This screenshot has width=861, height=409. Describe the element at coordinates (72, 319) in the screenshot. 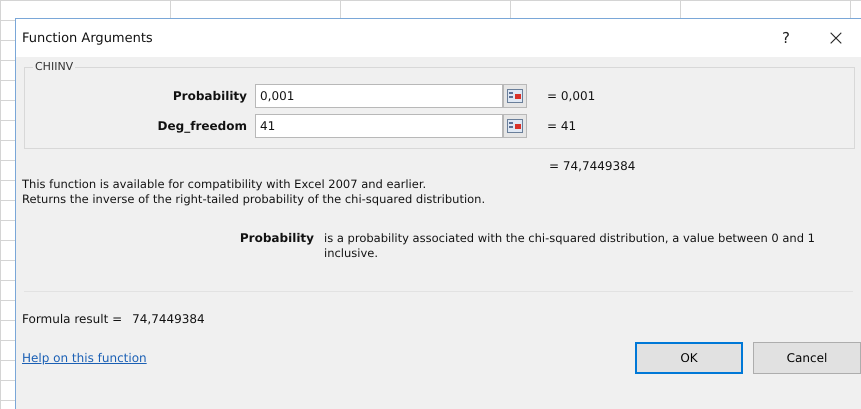

I see `formula-result-label: Formula result =` at that location.